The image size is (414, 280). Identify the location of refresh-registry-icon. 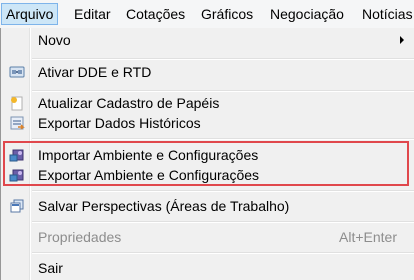
(17, 103).